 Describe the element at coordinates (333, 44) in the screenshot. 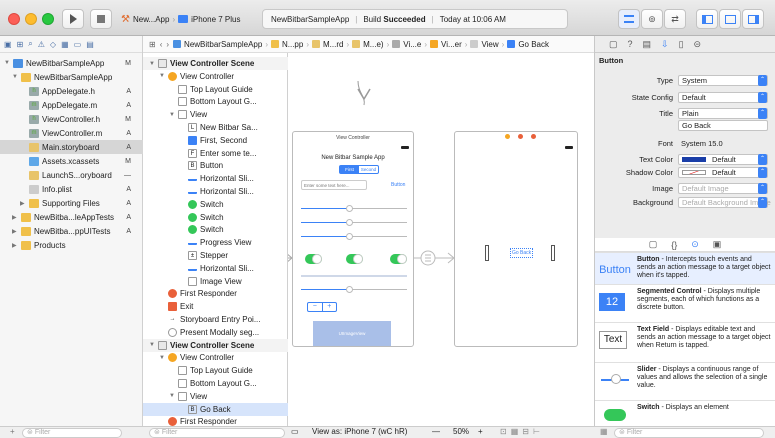

I see `jump-bar-crumb: M...rd` at that location.